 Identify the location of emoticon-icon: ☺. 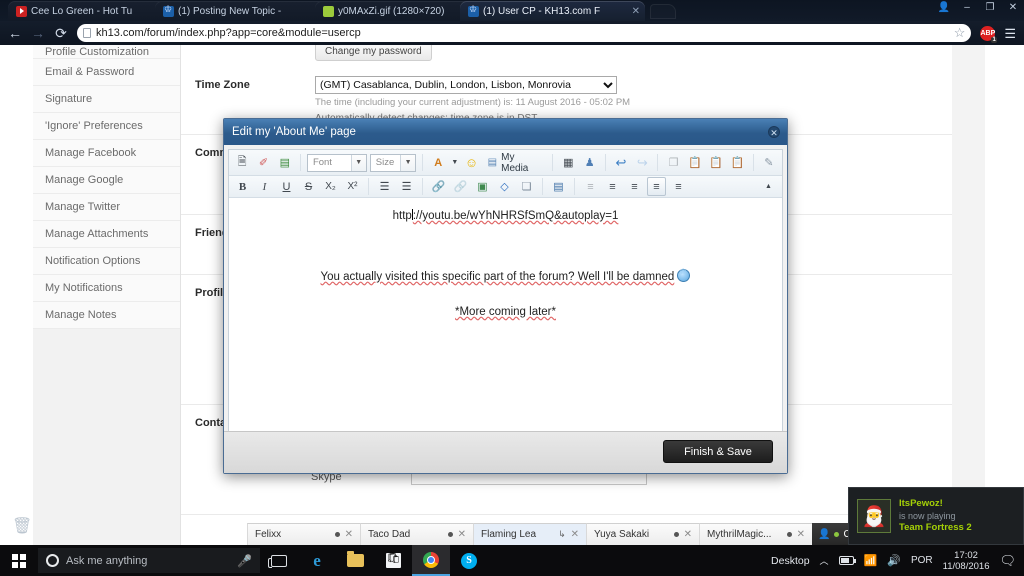
(471, 162).